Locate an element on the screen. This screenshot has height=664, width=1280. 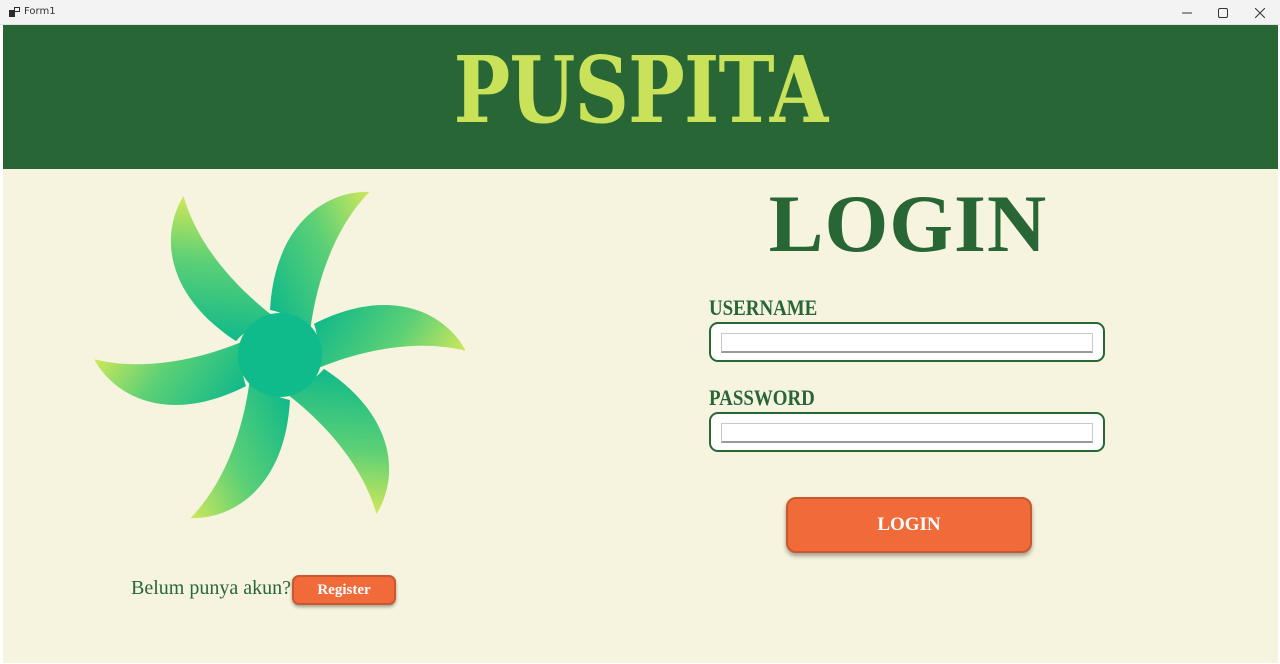
login-button: LOGIN is located at coordinates (909, 525).